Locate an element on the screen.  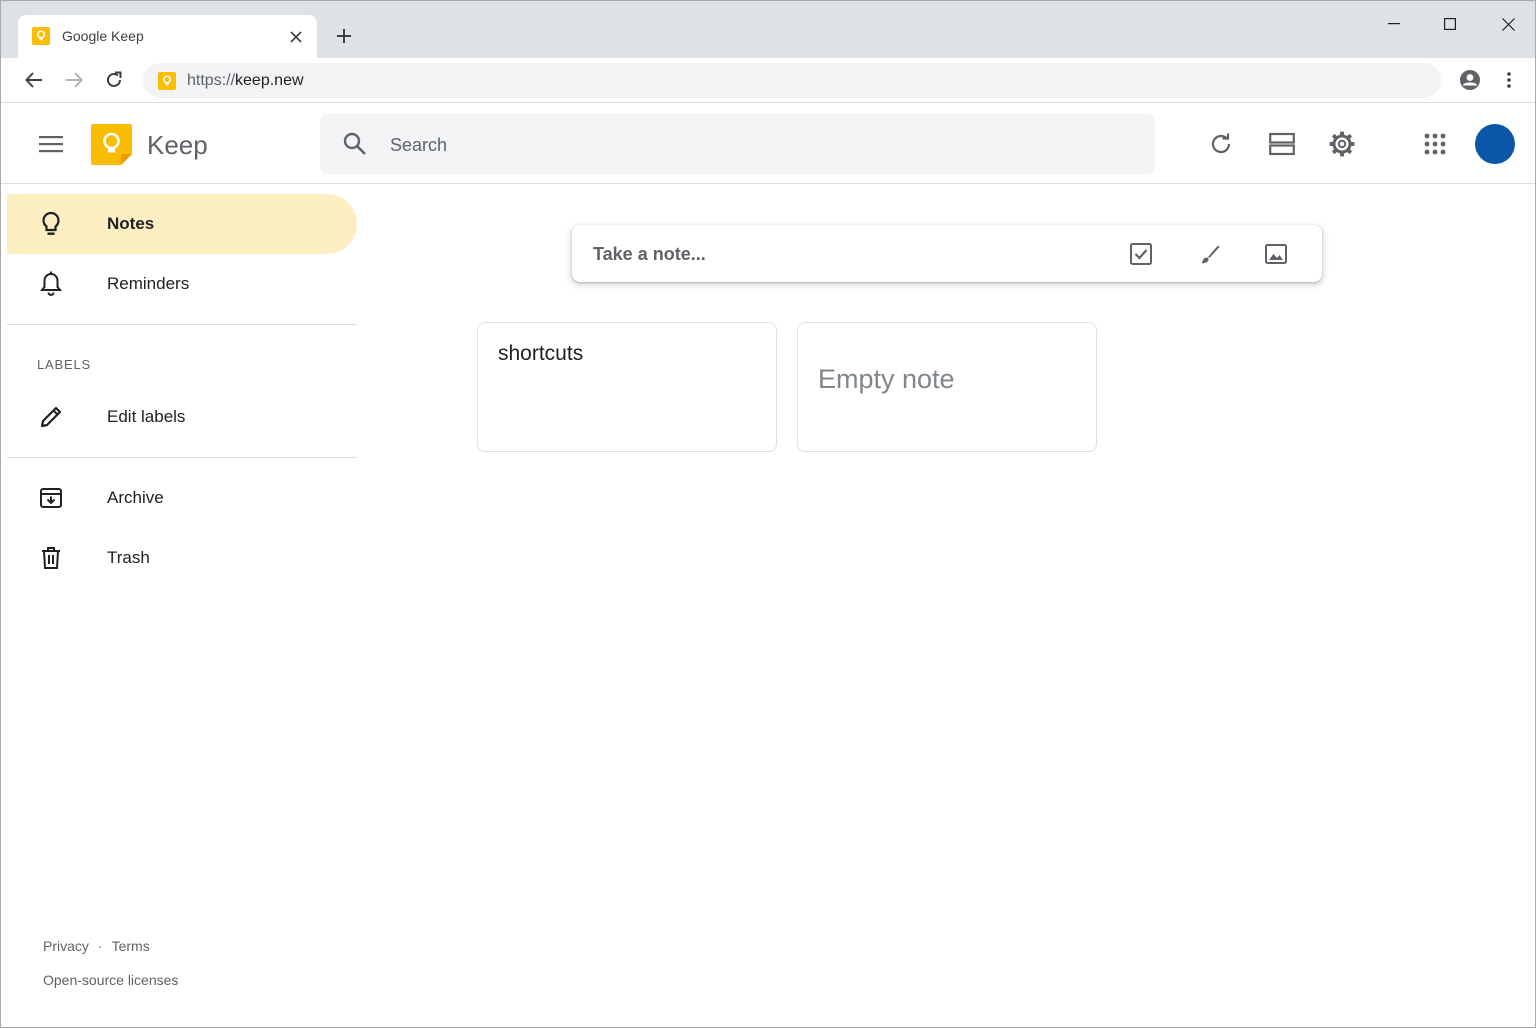
minimize-icon is located at coordinates (1394, 24).